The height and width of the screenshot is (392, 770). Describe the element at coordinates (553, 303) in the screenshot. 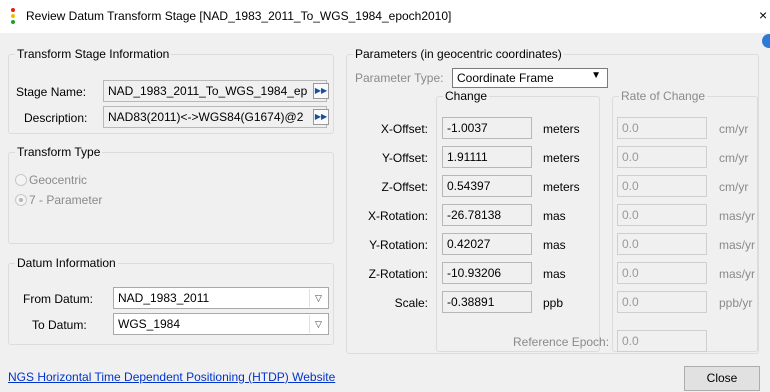

I see `parameter-unit-label: ppb` at that location.